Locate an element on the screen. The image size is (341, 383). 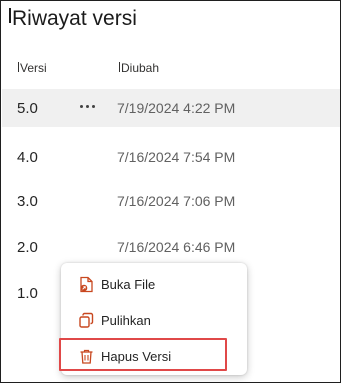
open-file-icon is located at coordinates (86, 284).